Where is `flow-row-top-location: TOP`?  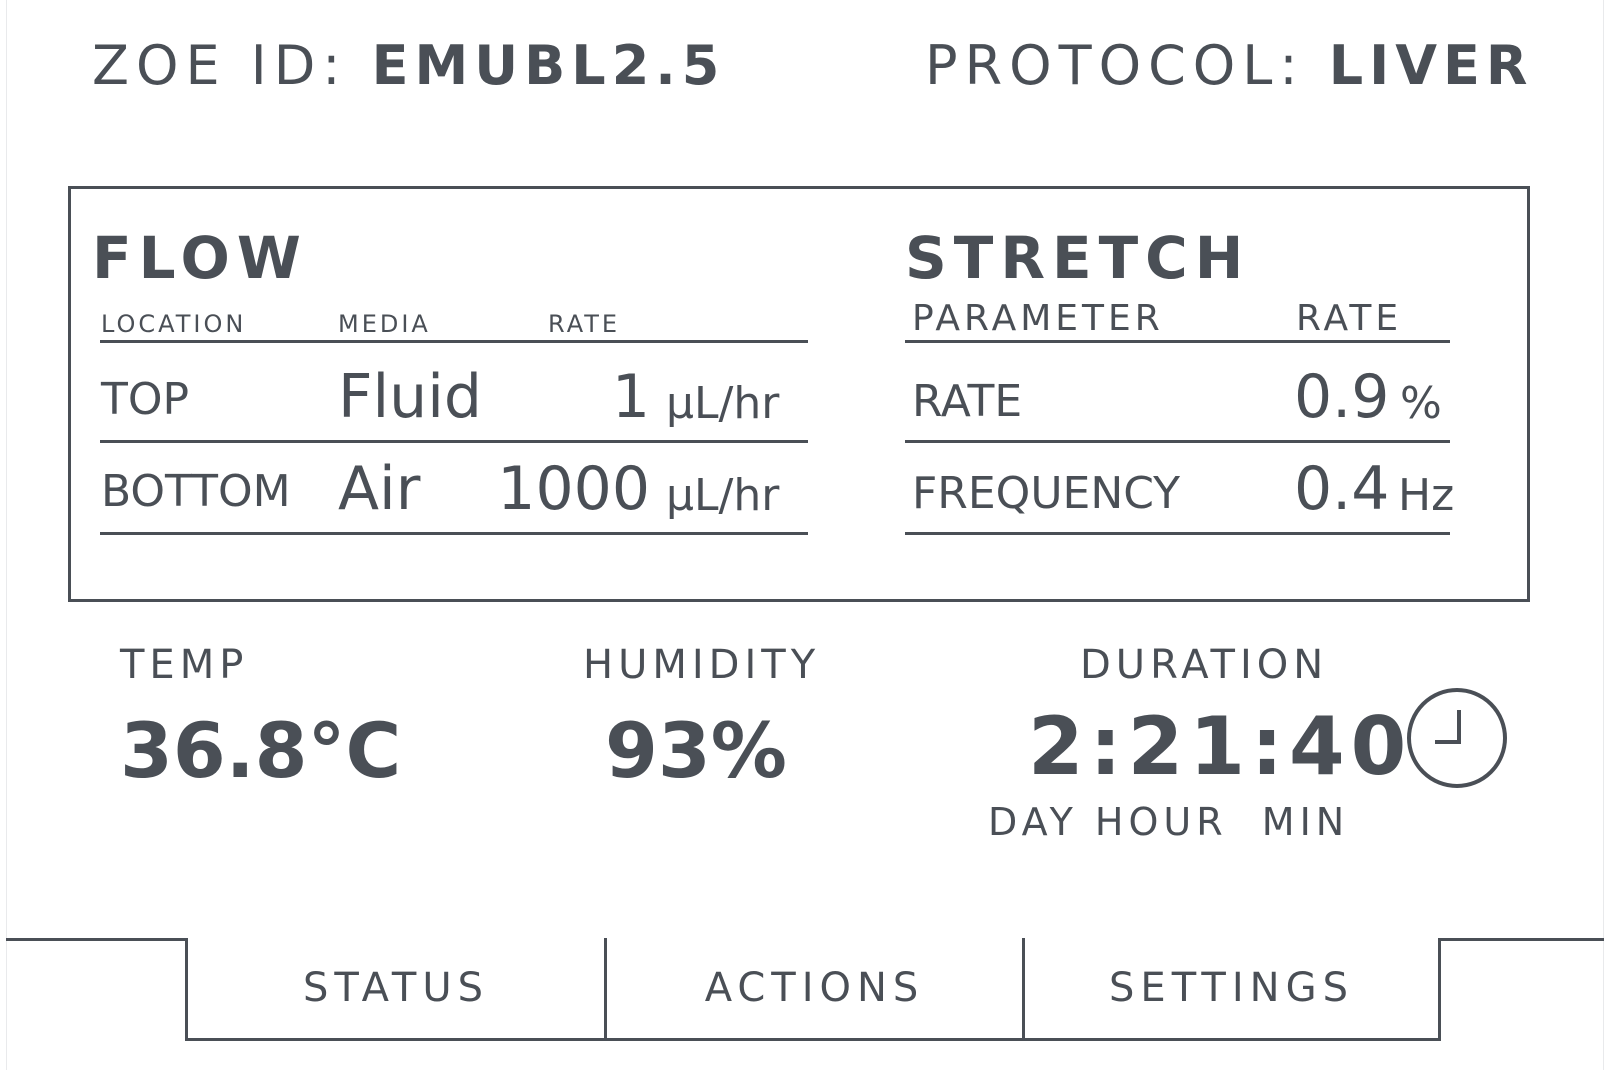 flow-row-top-location: TOP is located at coordinates (145, 399).